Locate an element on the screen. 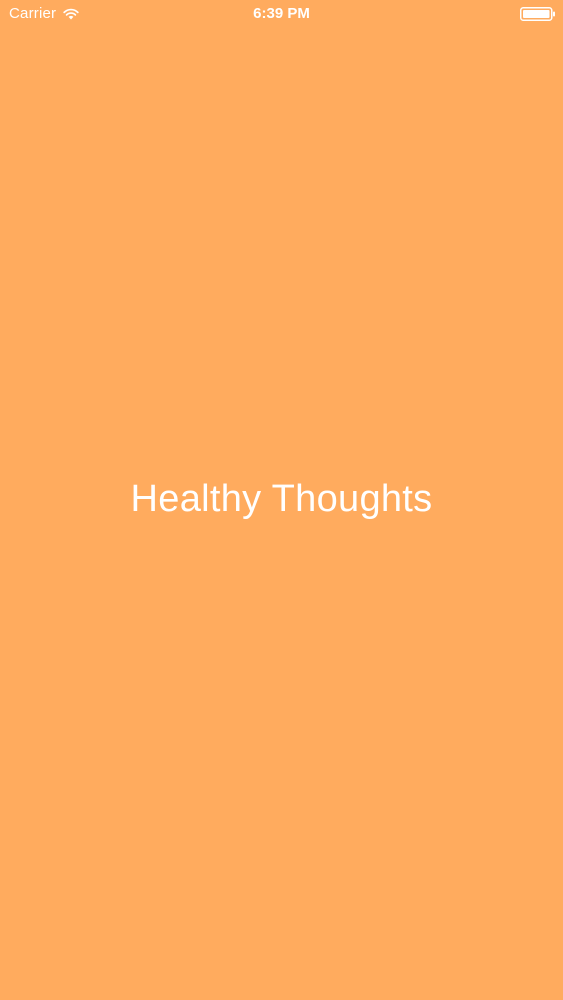 Image resolution: width=563 pixels, height=1000 pixels. battery-icon is located at coordinates (537, 14).